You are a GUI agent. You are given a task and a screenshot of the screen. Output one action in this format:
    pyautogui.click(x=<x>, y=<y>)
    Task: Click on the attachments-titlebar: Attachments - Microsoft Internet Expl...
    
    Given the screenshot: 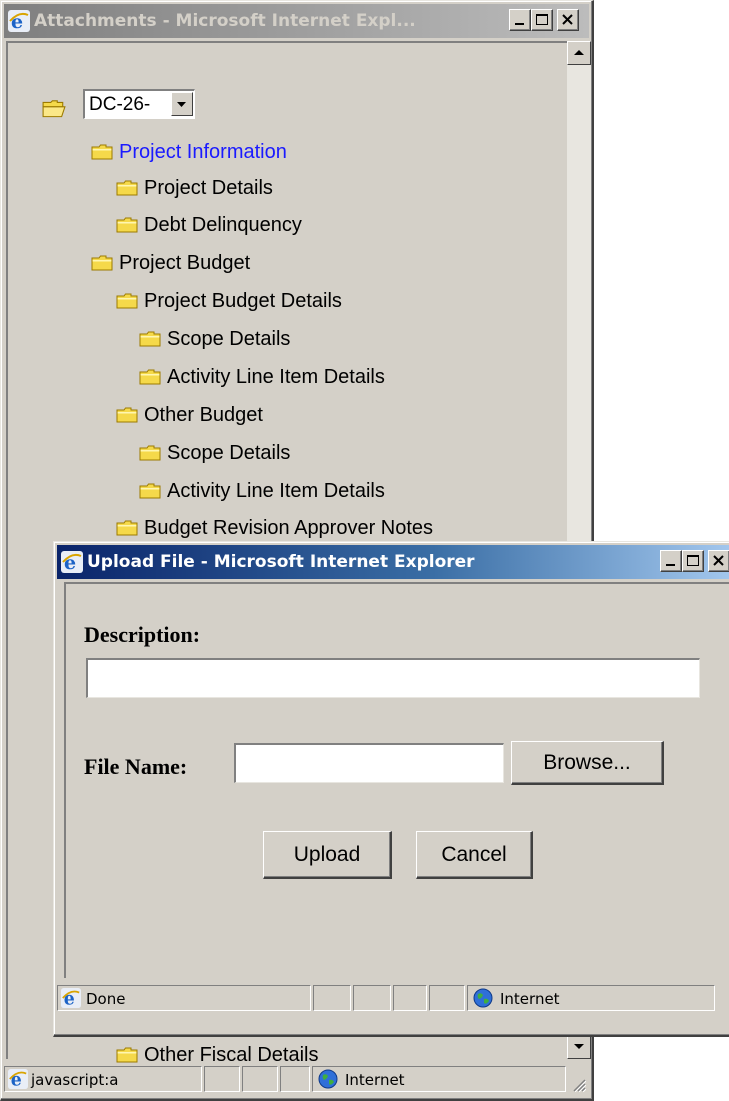 What is the action you would take?
    pyautogui.click(x=296, y=21)
    